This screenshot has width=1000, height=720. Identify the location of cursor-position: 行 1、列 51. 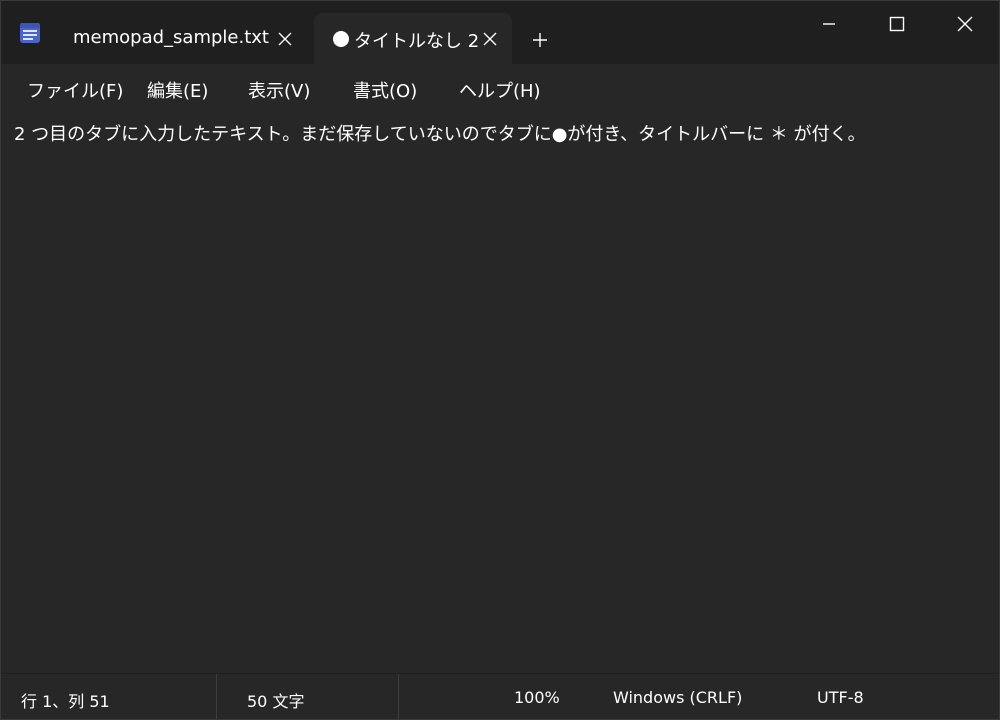
(65, 701).